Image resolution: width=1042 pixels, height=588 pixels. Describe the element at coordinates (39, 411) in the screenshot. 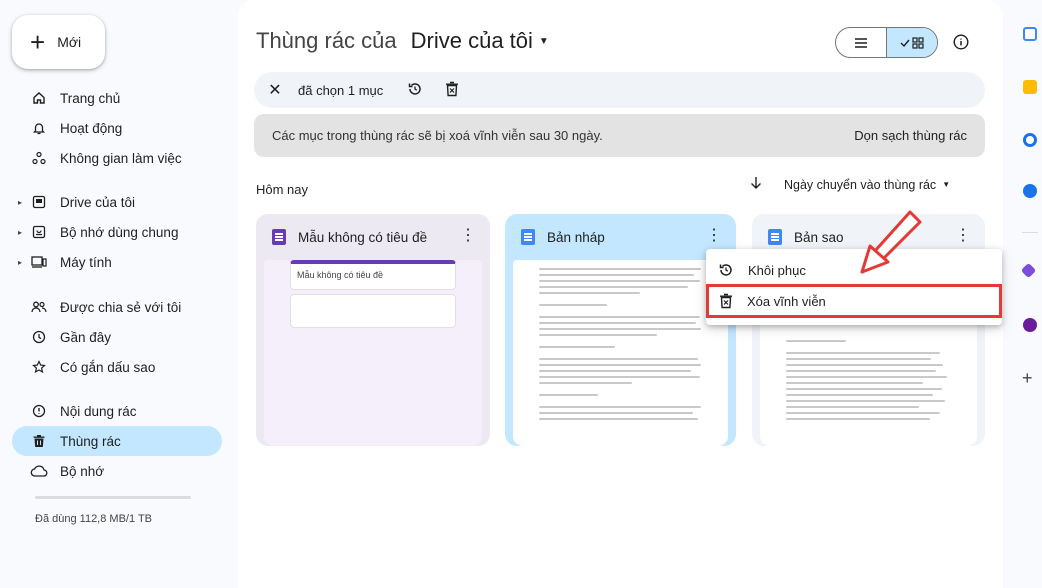

I see `spam-icon` at that location.